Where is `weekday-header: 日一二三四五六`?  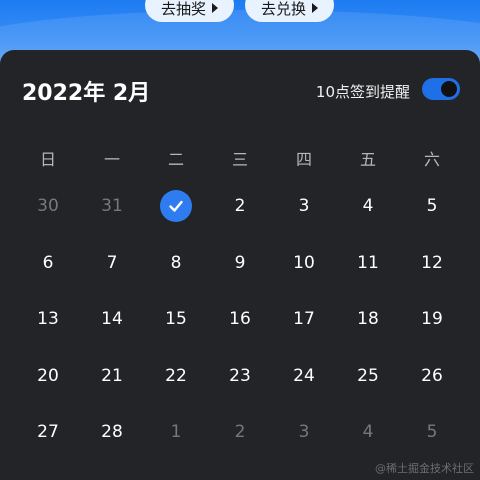
weekday-header: 日一二三四五六 is located at coordinates (240, 158).